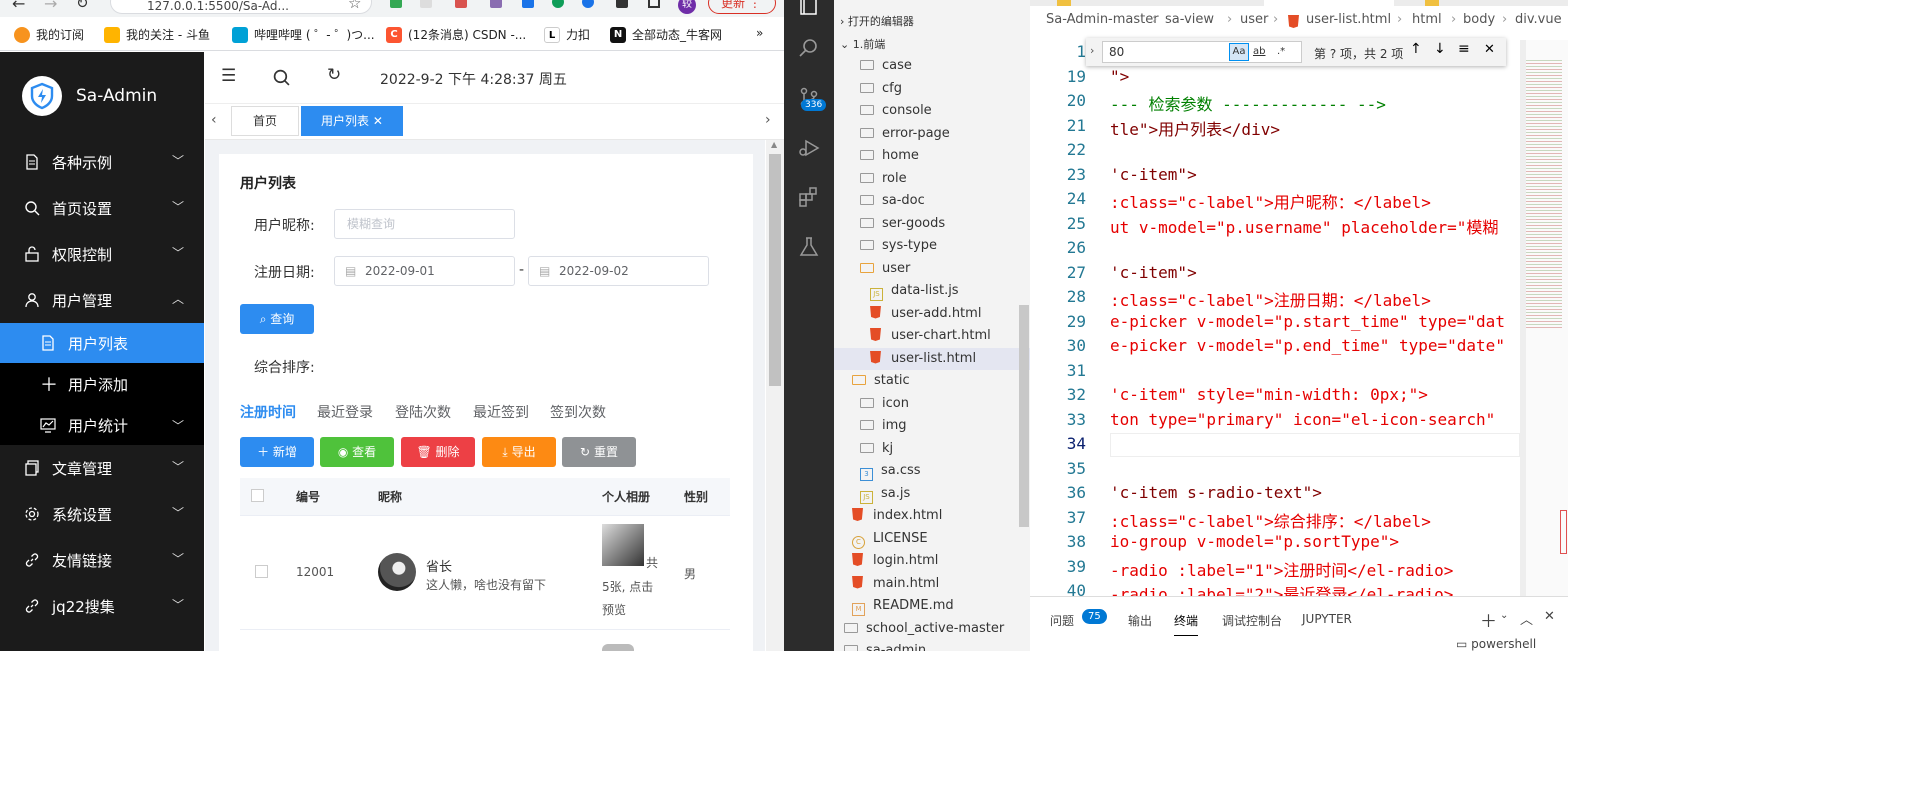 This screenshot has height=797, width=1920. What do you see at coordinates (932, 516) in the screenshot?
I see `file-tree-item: index.html` at bounding box center [932, 516].